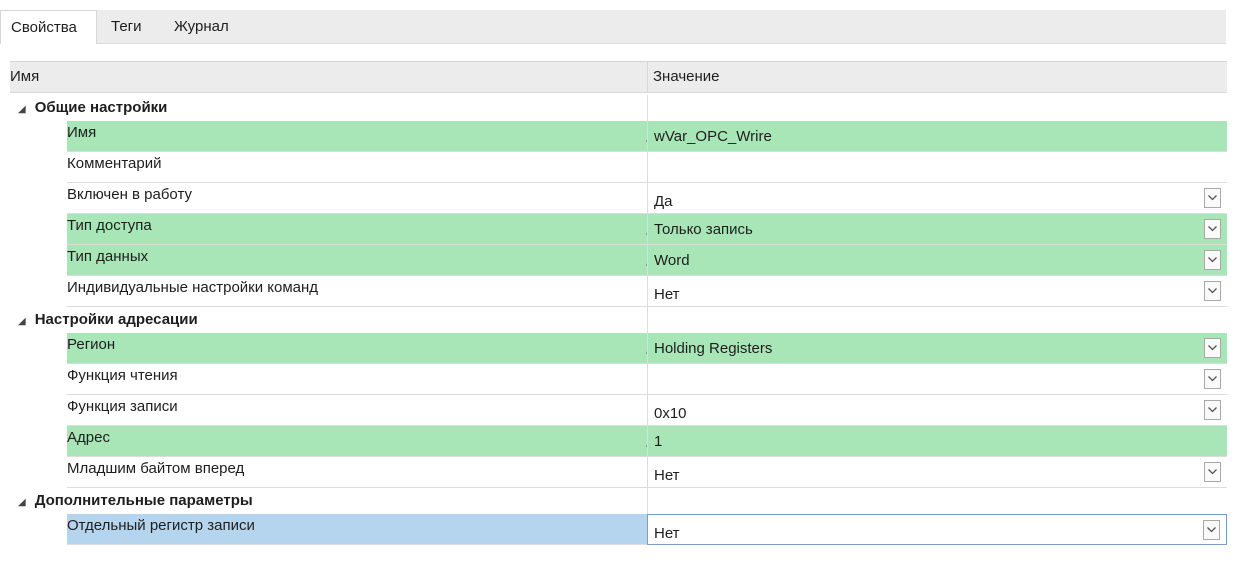  What do you see at coordinates (114, 163) in the screenshot?
I see `property-name: Комментарий` at bounding box center [114, 163].